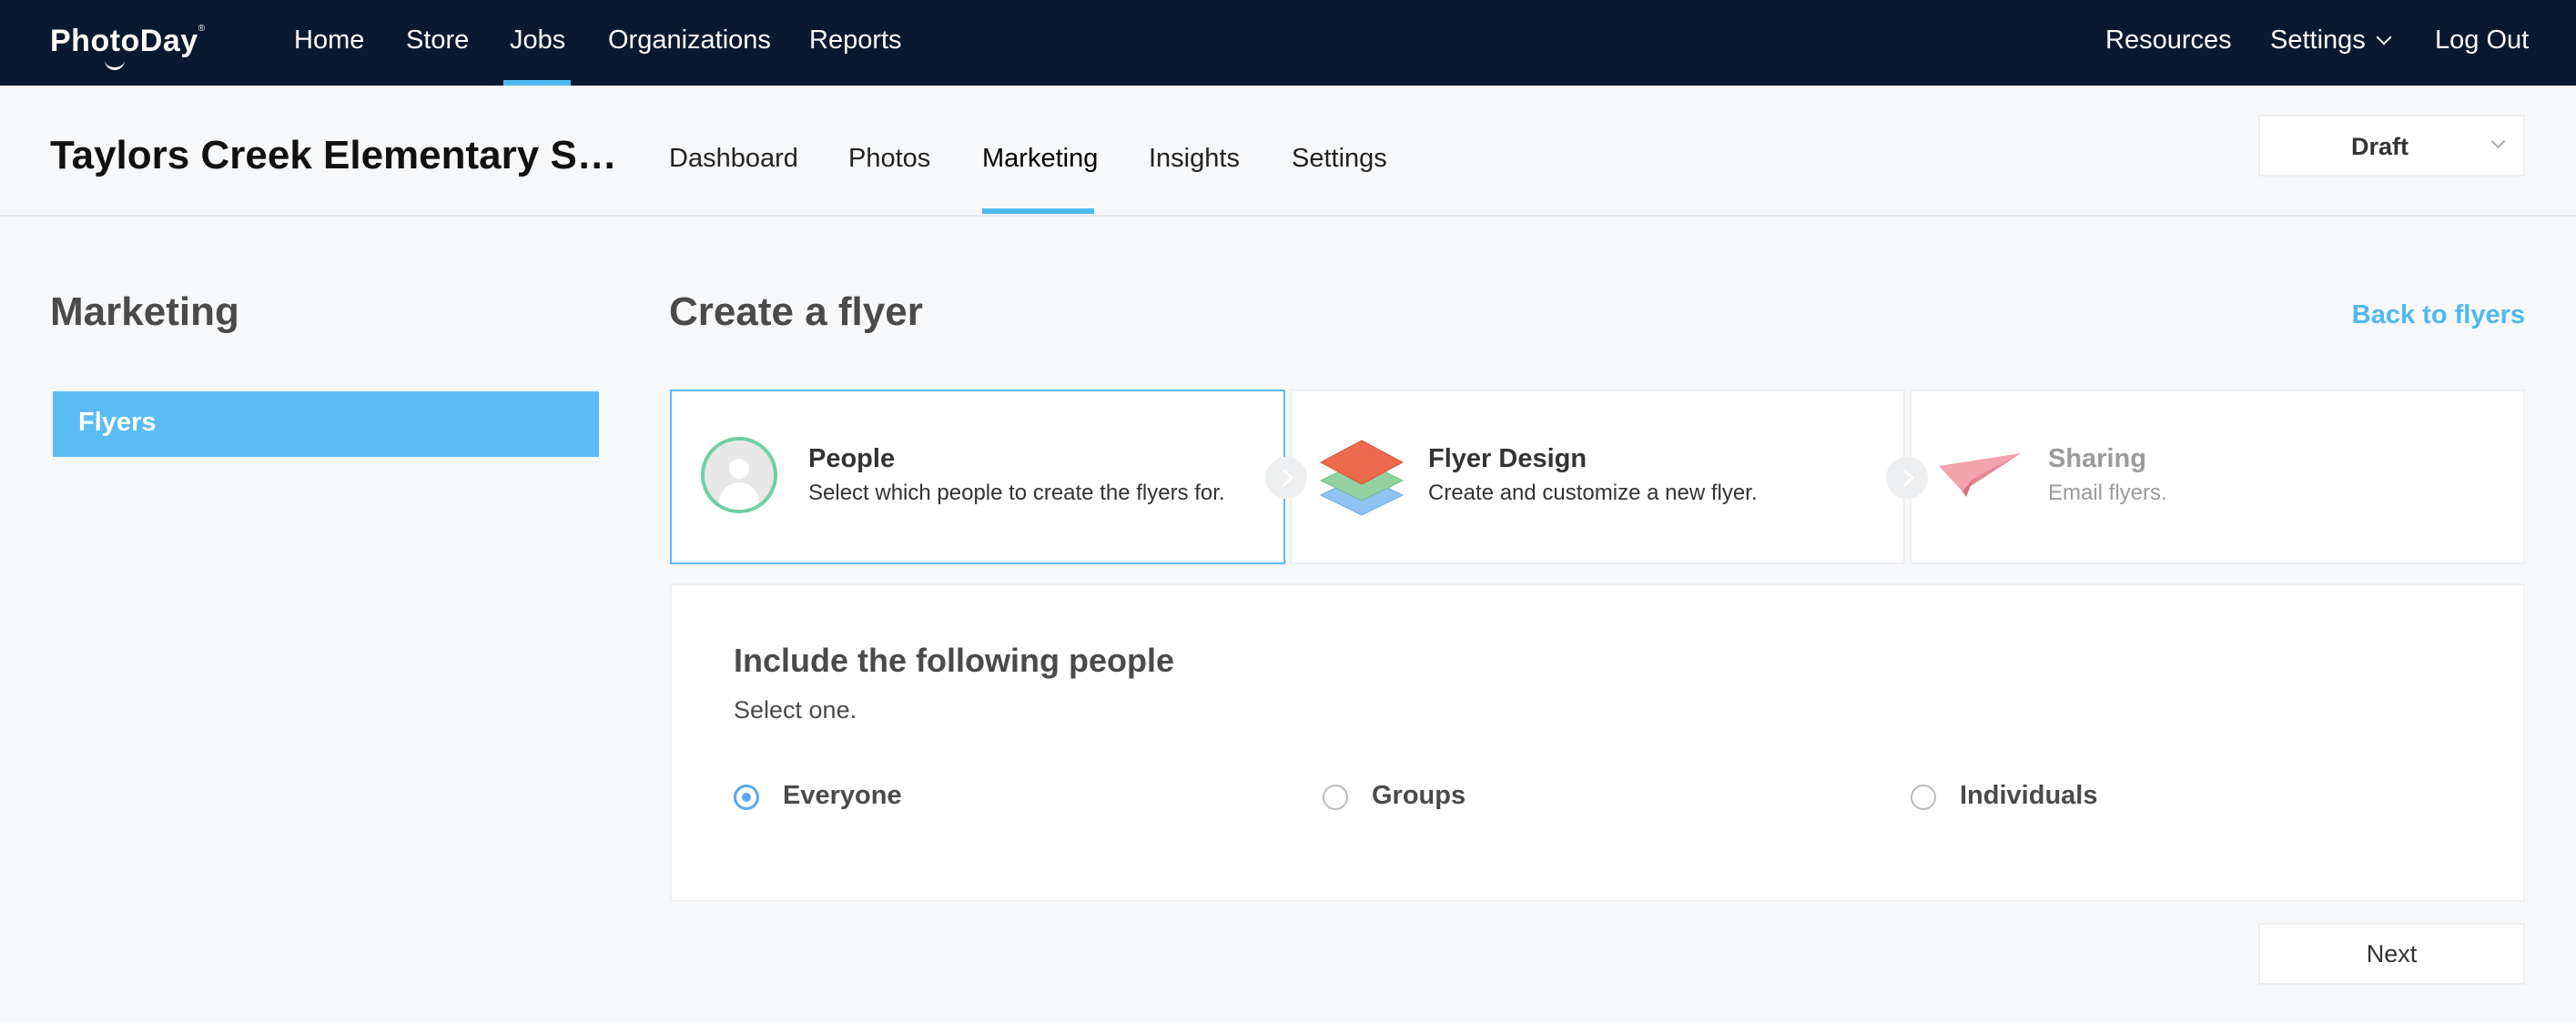  I want to click on nav-organizations: Organizations, so click(689, 40).